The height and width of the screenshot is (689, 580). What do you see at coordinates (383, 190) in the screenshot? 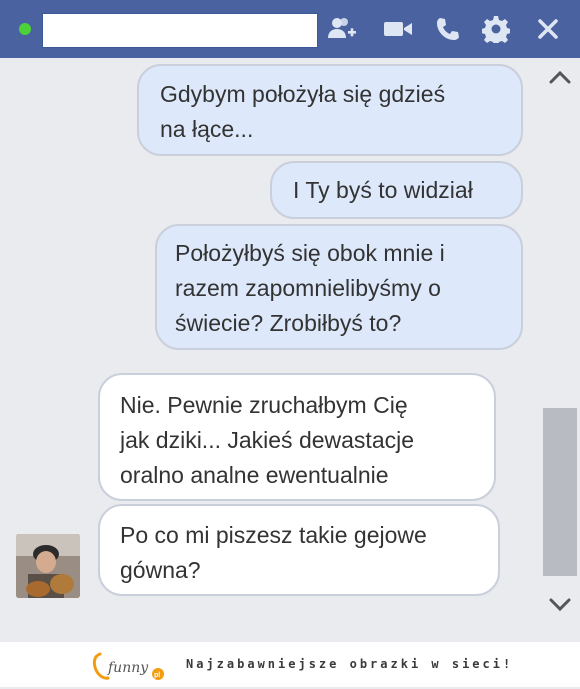
I see `message-text-line: I Ty byś to widział` at bounding box center [383, 190].